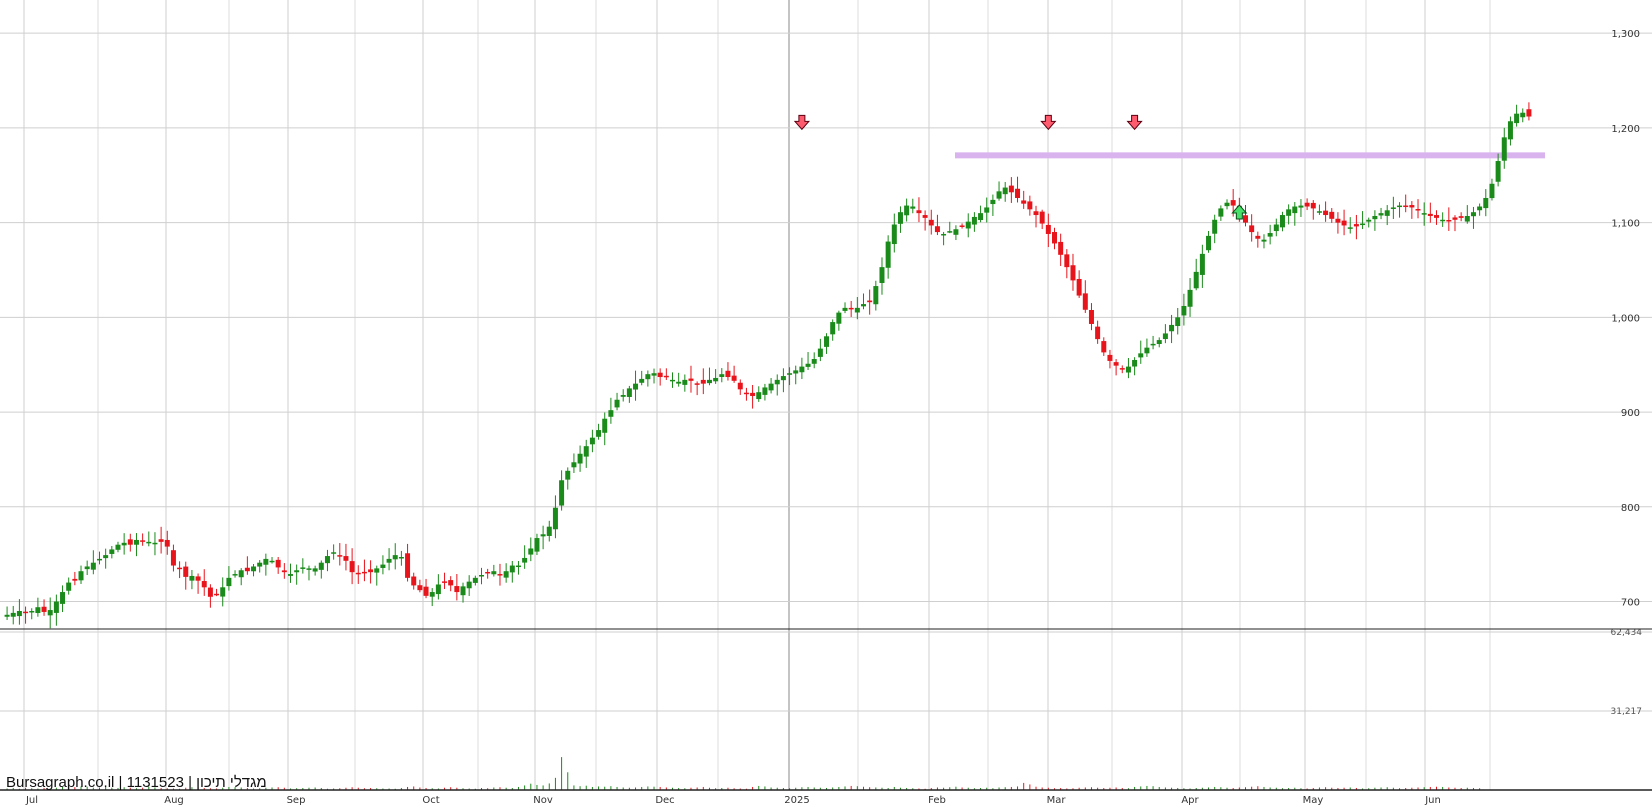 The image size is (1652, 806). Describe the element at coordinates (1048, 122) in the screenshot. I see `down-arrow-icon` at that location.